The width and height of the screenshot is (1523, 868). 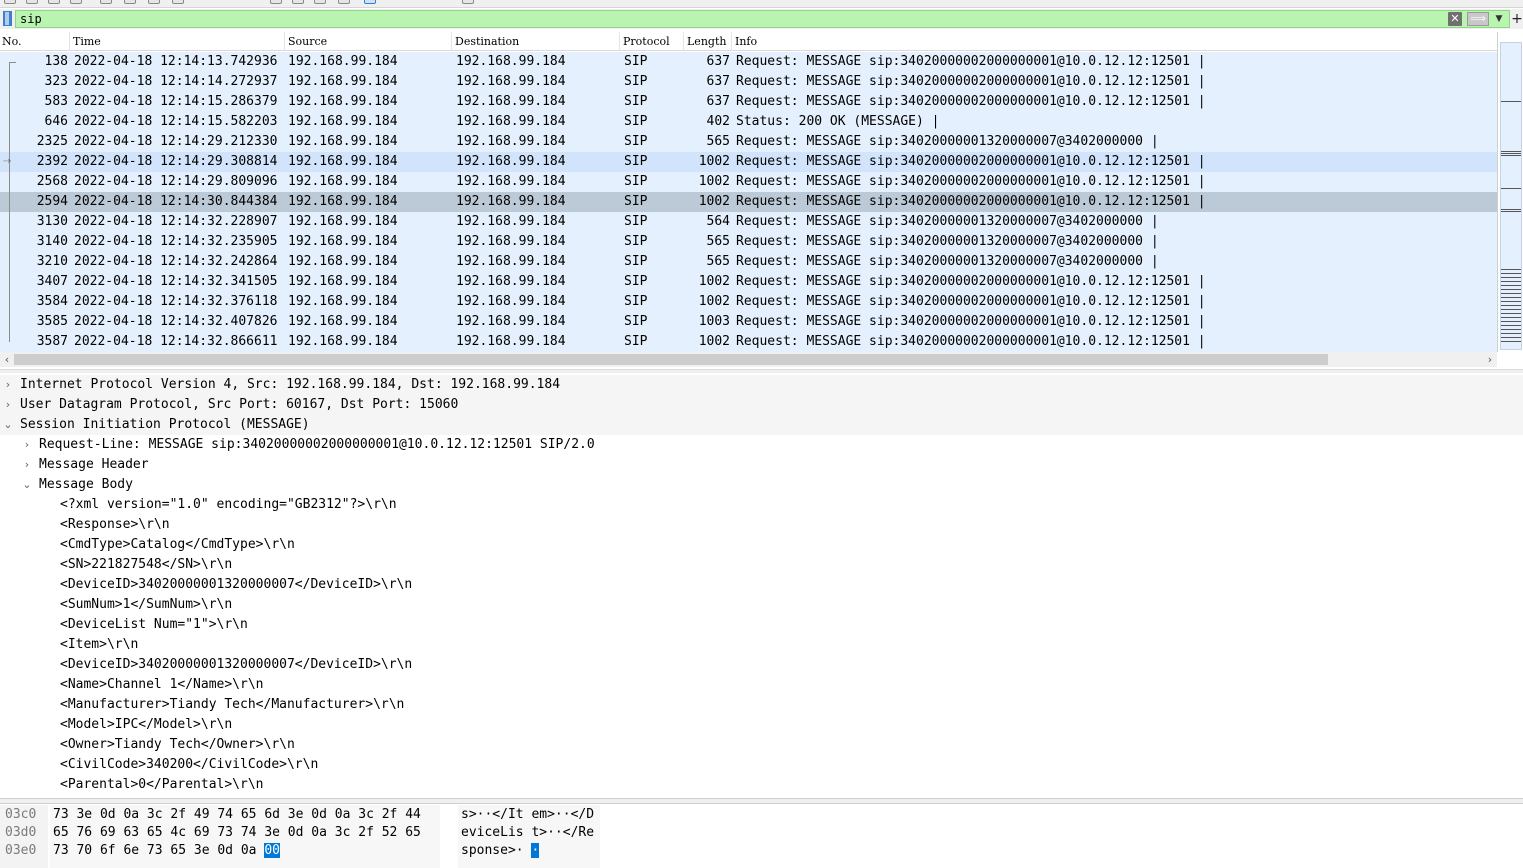 What do you see at coordinates (52, 181) in the screenshot?
I see `packet-number: 2568` at bounding box center [52, 181].